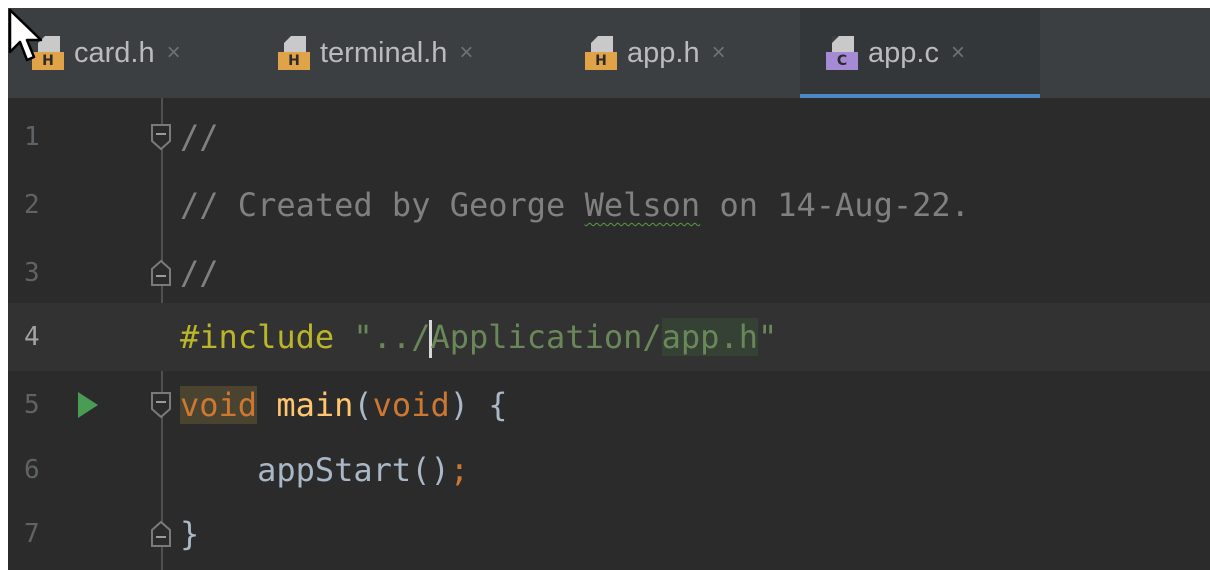  What do you see at coordinates (324, 470) in the screenshot?
I see `code-text: appStart();` at bounding box center [324, 470].